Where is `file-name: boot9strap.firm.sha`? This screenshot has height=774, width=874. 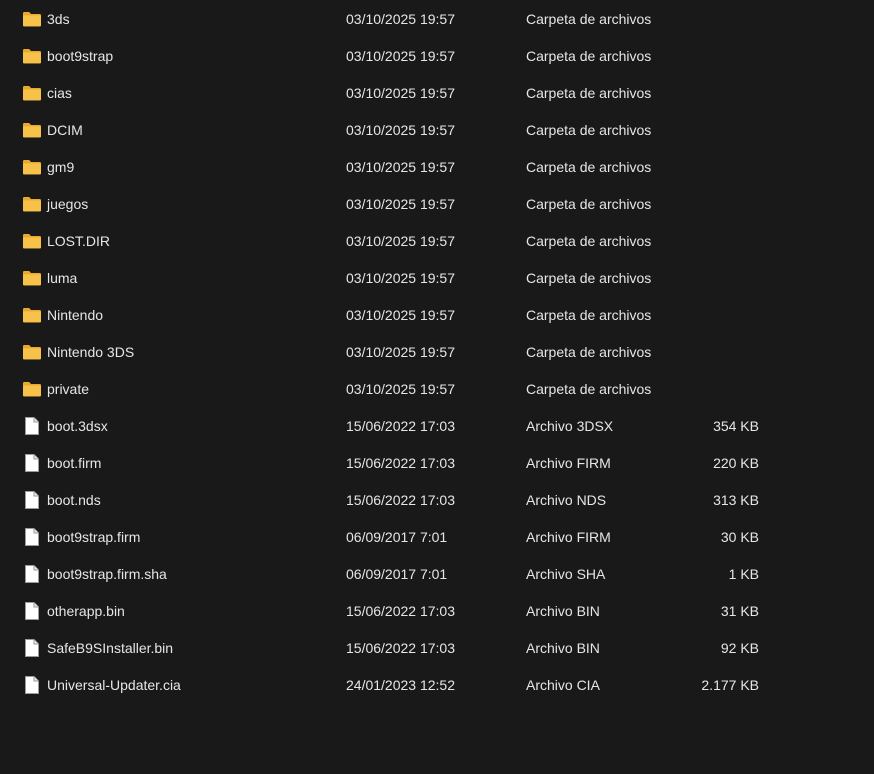
file-name: boot9strap.firm.sha is located at coordinates (107, 574).